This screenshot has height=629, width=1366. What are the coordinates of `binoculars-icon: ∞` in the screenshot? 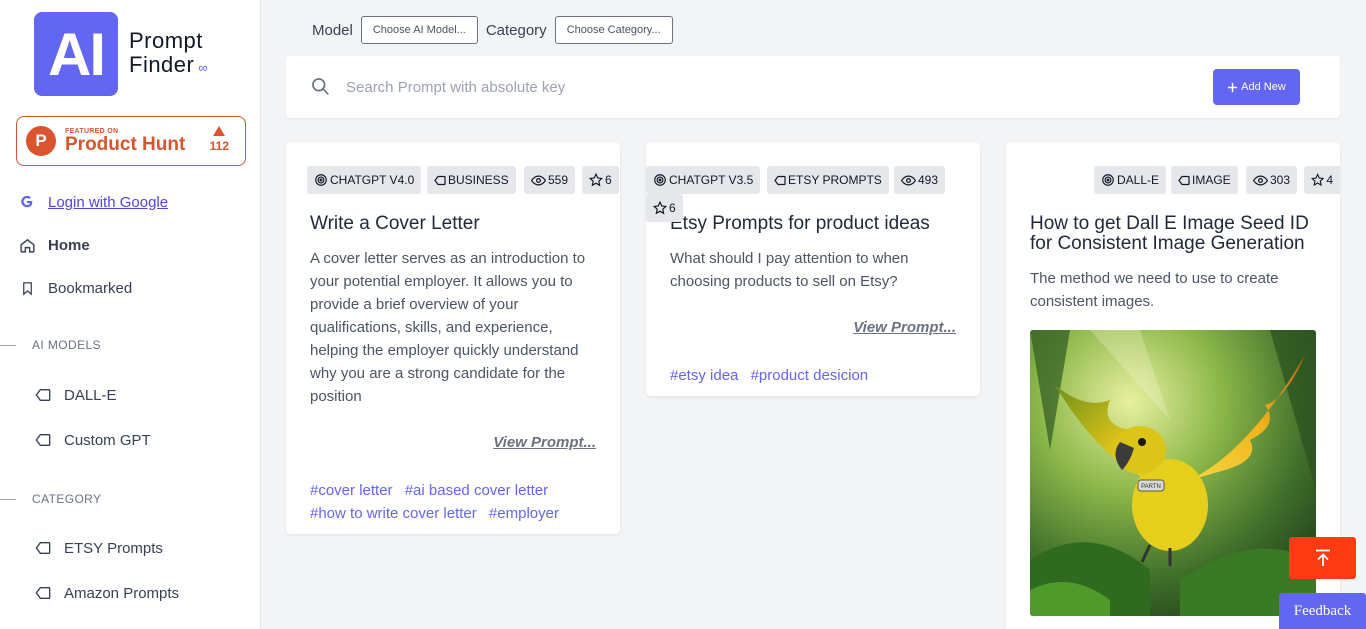 It's located at (203, 67).